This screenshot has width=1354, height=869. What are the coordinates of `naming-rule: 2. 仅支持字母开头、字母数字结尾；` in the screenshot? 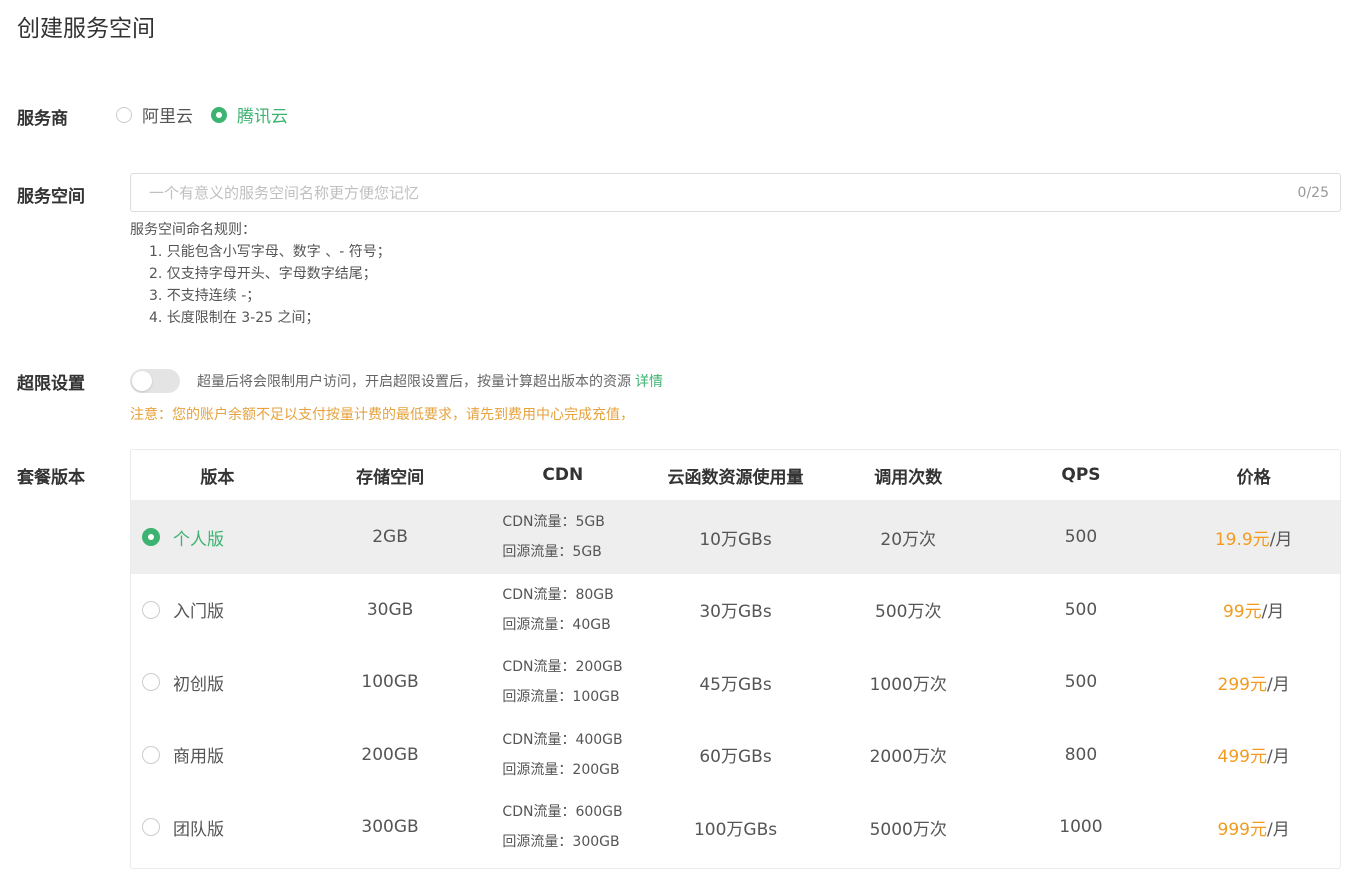 It's located at (263, 274).